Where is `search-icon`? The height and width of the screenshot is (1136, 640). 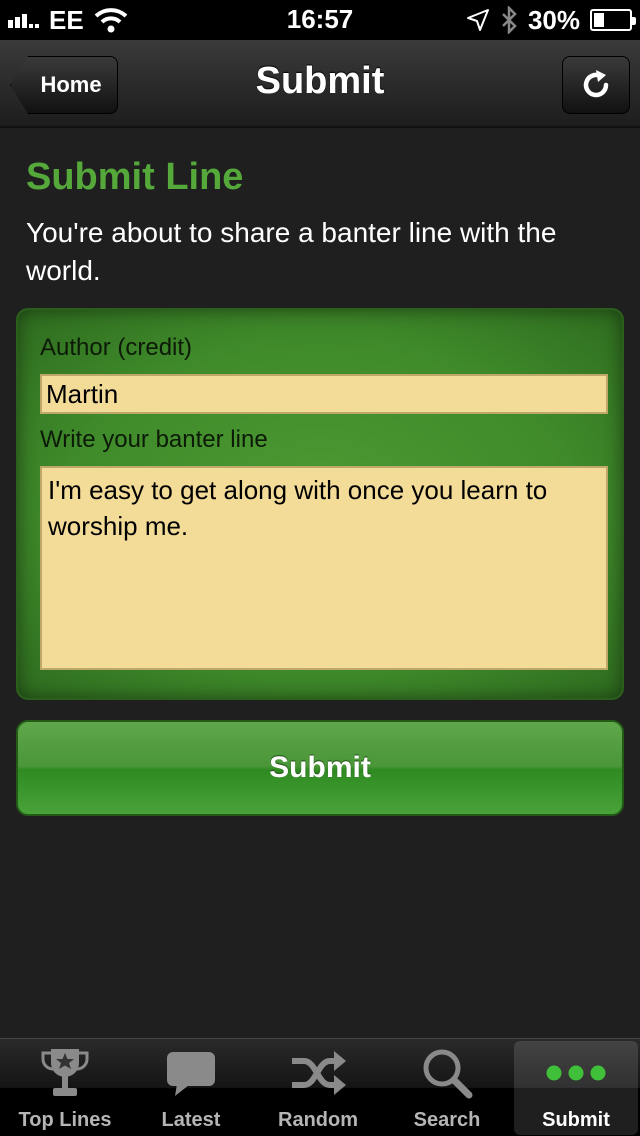 search-icon is located at coordinates (448, 1074).